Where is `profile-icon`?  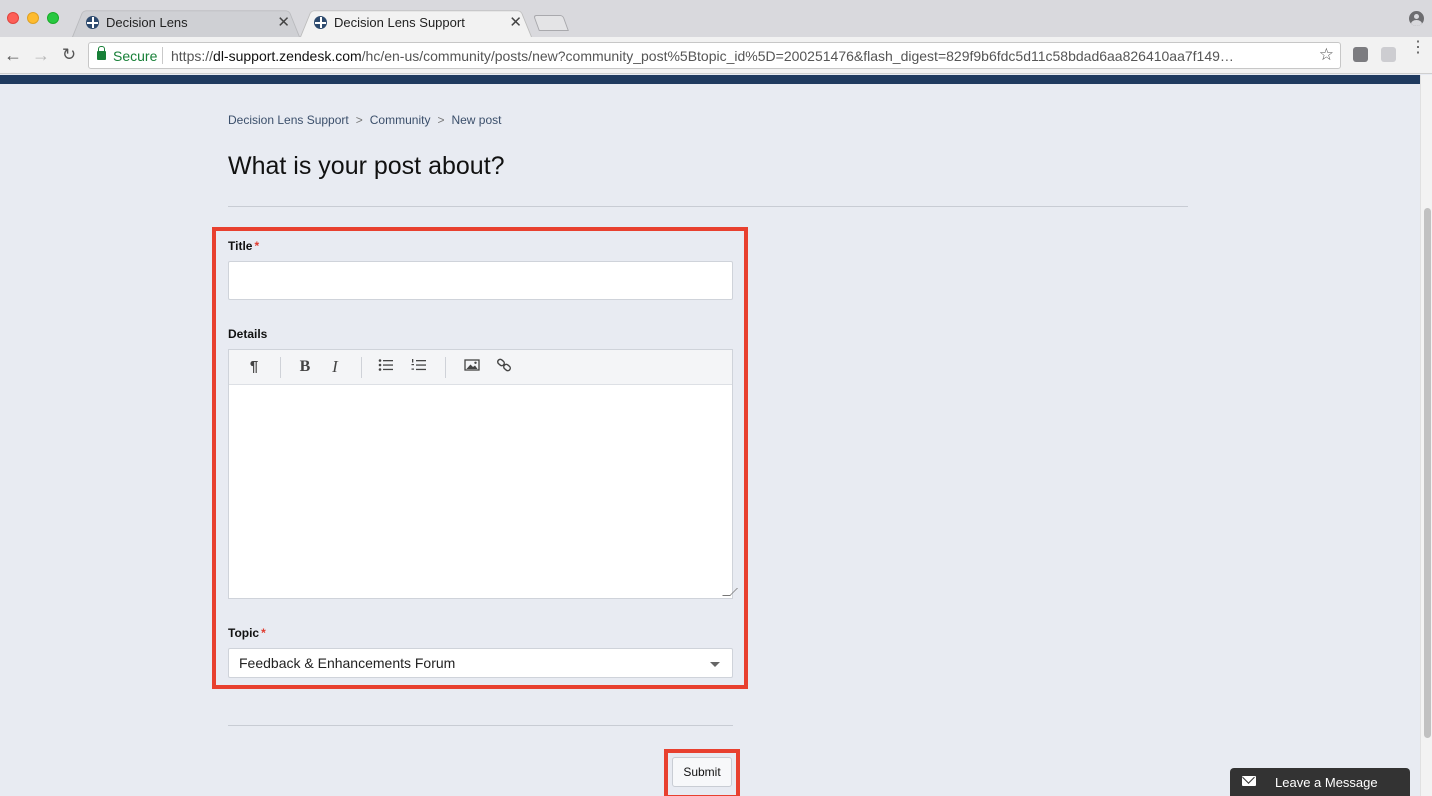
profile-icon is located at coordinates (1416, 18).